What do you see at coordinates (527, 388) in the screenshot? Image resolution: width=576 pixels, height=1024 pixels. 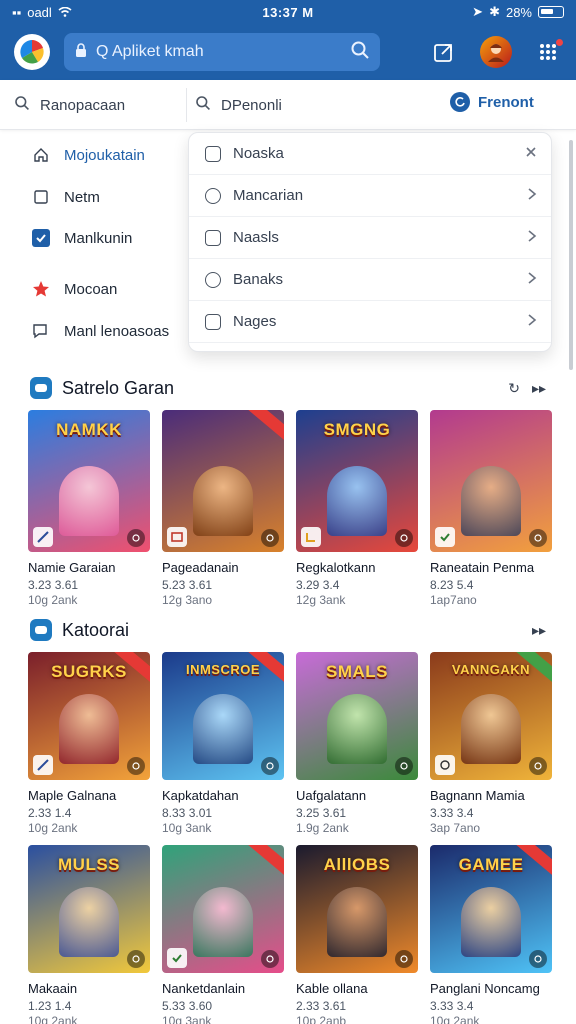 I see `section-controls: ↻ ▸▸` at bounding box center [527, 388].